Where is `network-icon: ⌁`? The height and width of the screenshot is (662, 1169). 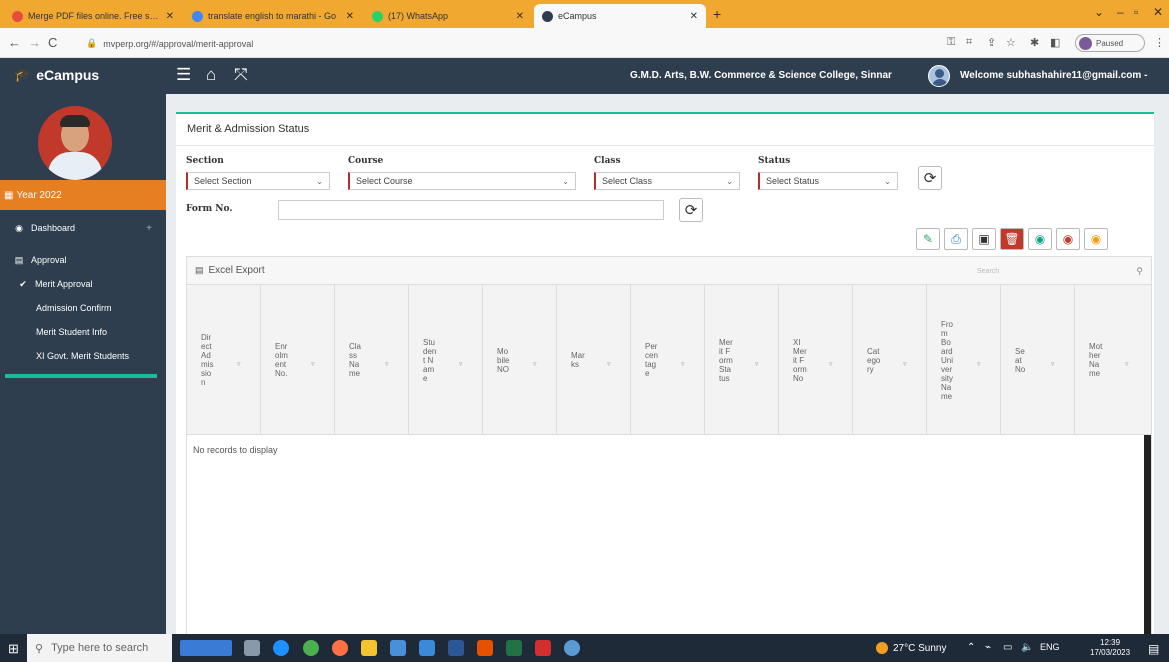
network-icon: ⌁ is located at coordinates (988, 647).